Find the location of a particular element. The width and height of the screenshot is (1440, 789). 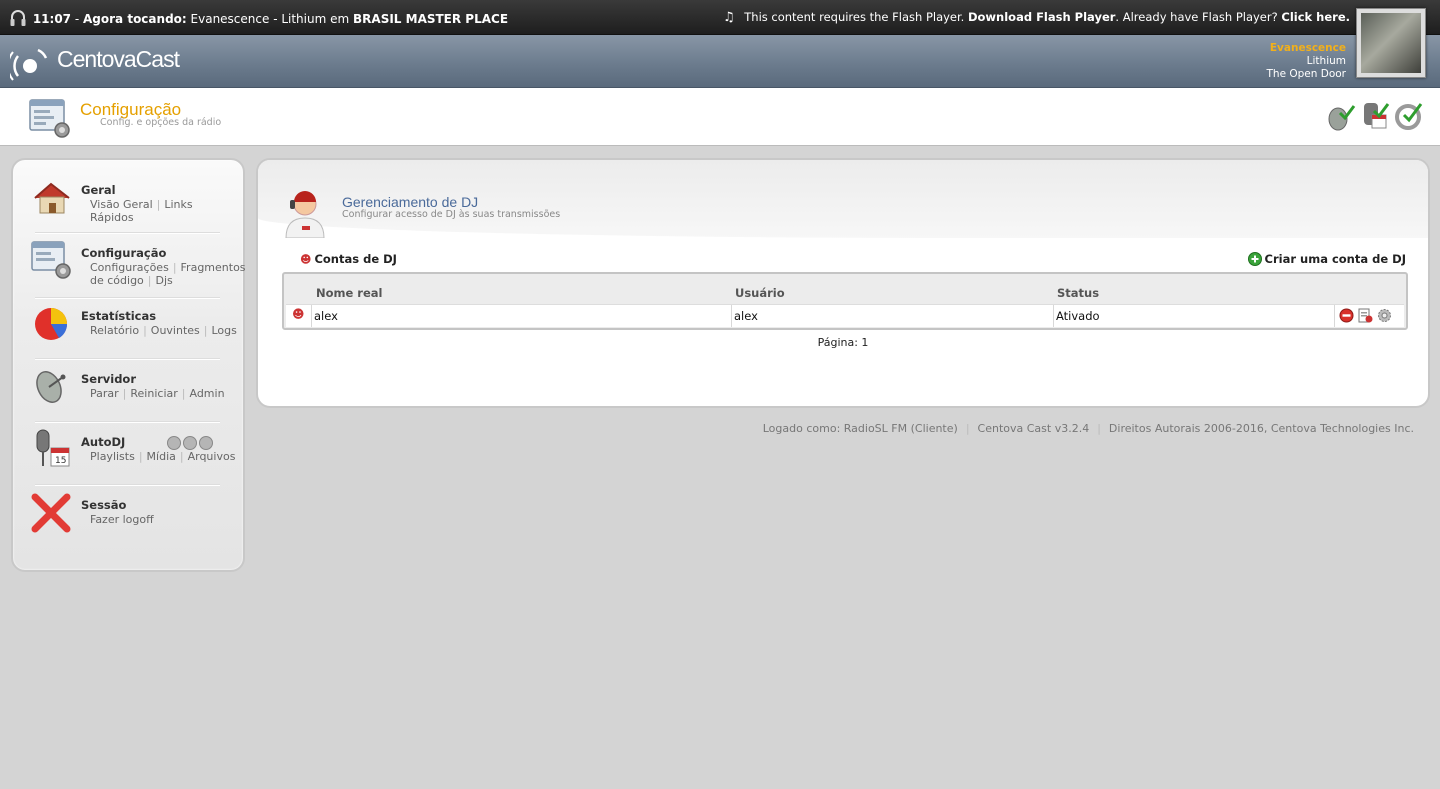

sidebar-link-midia: Mídia is located at coordinates (161, 456).